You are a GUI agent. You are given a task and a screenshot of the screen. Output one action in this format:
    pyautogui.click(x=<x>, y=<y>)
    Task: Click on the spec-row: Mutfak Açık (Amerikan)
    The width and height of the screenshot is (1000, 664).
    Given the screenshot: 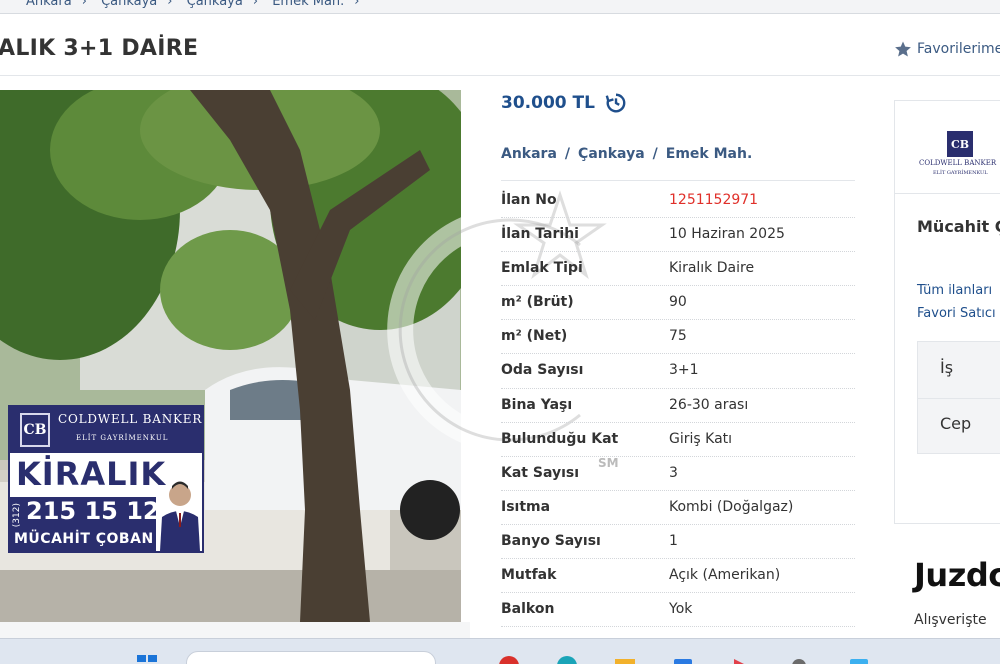 What is the action you would take?
    pyautogui.click(x=678, y=576)
    